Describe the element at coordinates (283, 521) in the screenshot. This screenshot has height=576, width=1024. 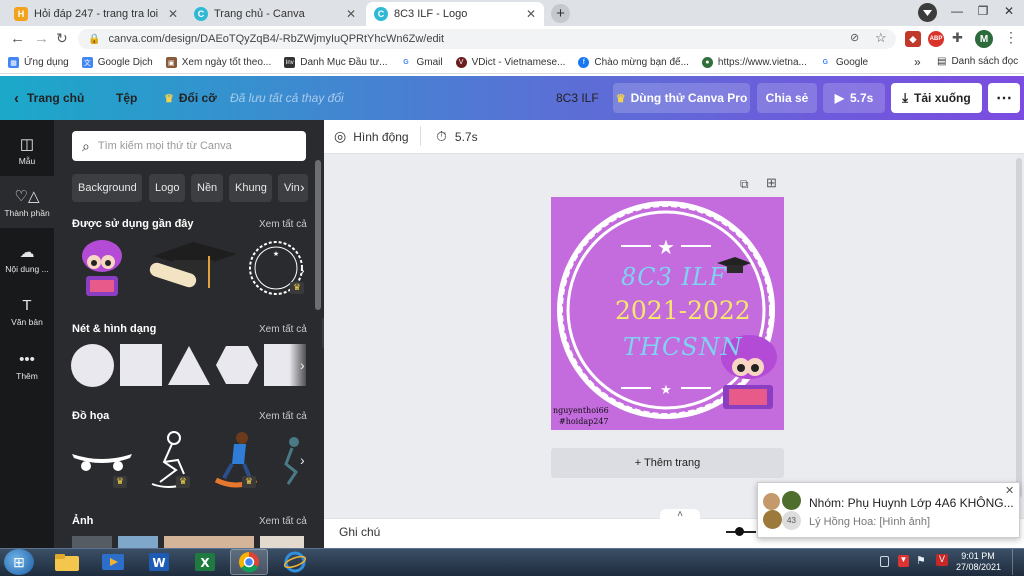
I see `photos-see-all: Xem tất cả` at that location.